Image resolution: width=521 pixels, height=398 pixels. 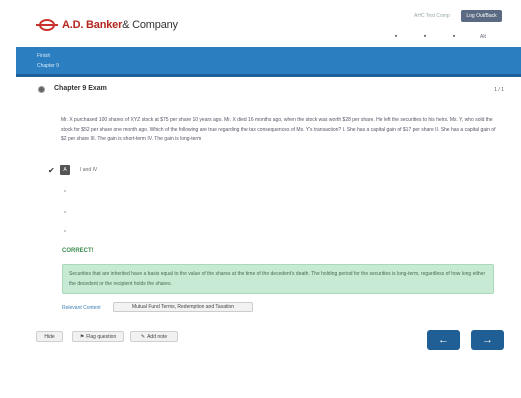 I want to click on hide-button: Hide, so click(x=49, y=336).